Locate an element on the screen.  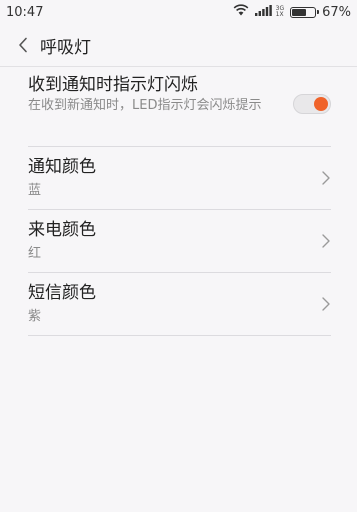
status-time: 10:47 is located at coordinates (25, 12).